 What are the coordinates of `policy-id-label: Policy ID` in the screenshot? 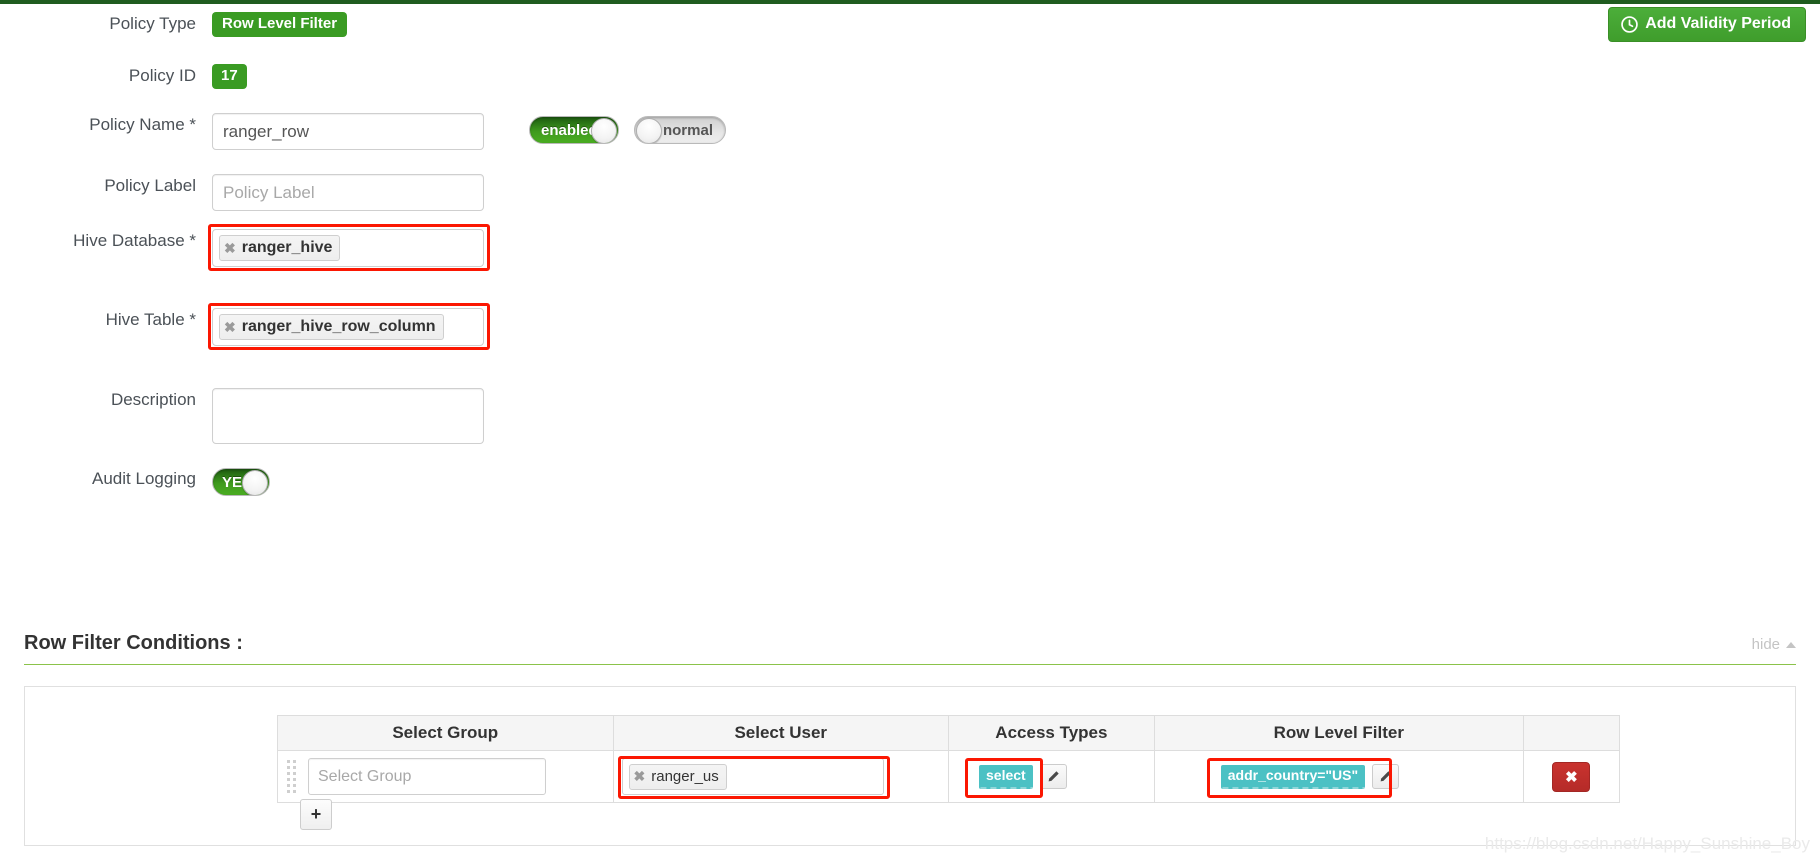 It's located at (162, 75).